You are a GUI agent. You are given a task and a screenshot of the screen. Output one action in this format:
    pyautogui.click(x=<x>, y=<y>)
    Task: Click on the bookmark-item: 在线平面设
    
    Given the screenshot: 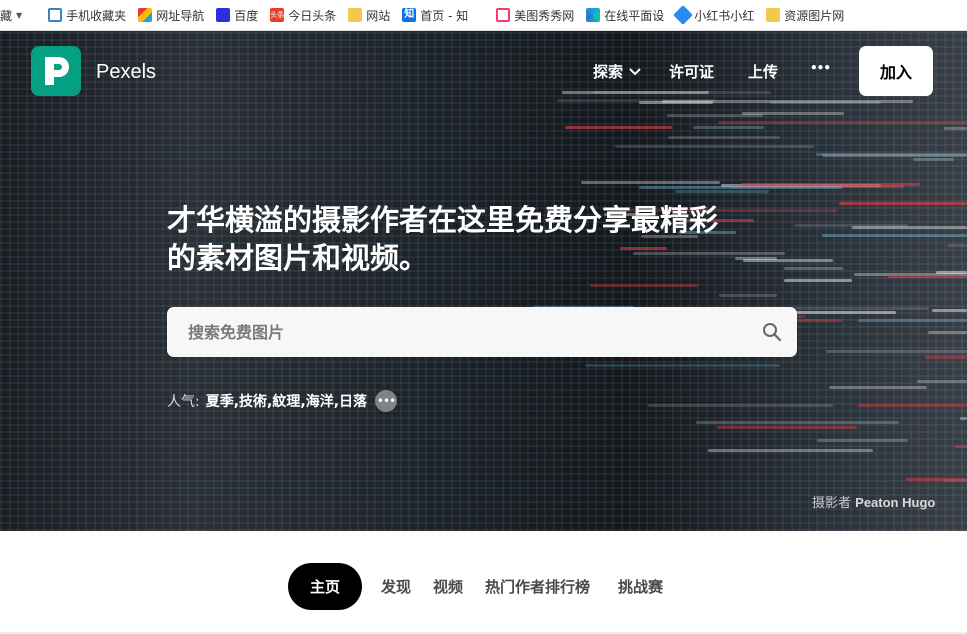 What is the action you would take?
    pyautogui.click(x=625, y=15)
    